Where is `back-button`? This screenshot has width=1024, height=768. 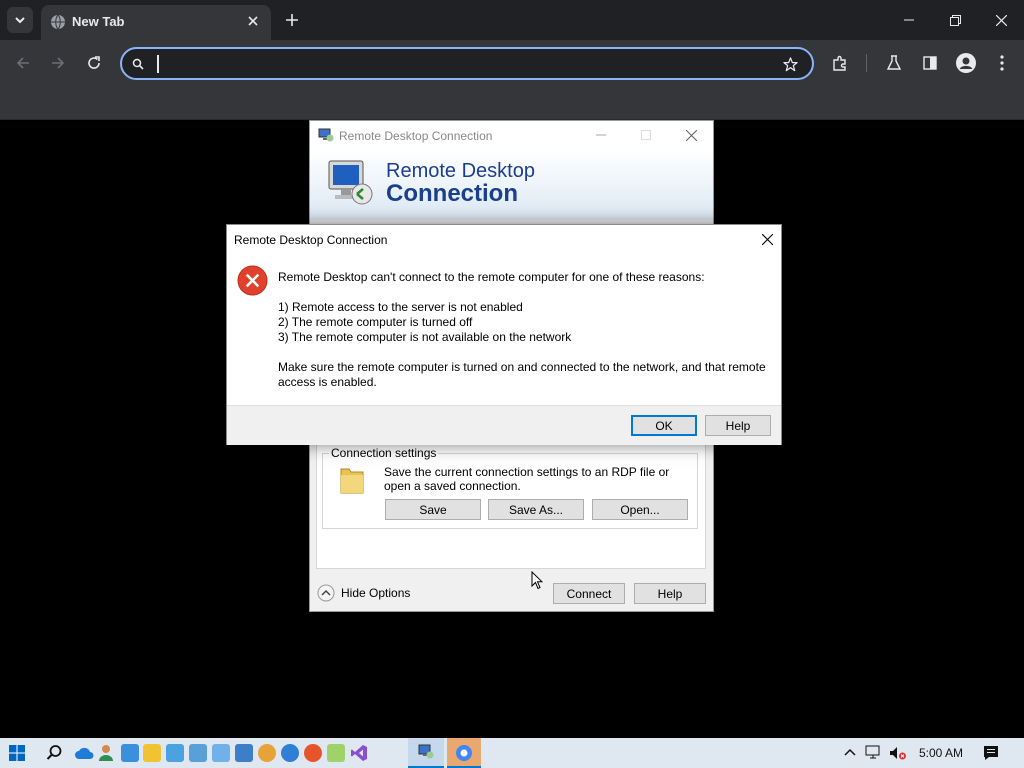 back-button is located at coordinates (23, 63).